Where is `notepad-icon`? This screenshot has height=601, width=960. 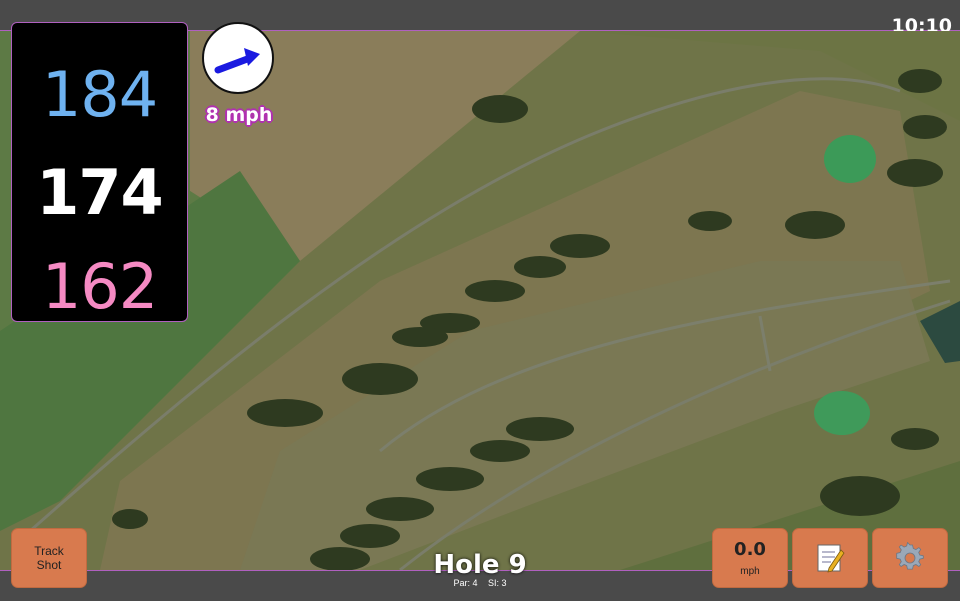
notepad-icon is located at coordinates (831, 558).